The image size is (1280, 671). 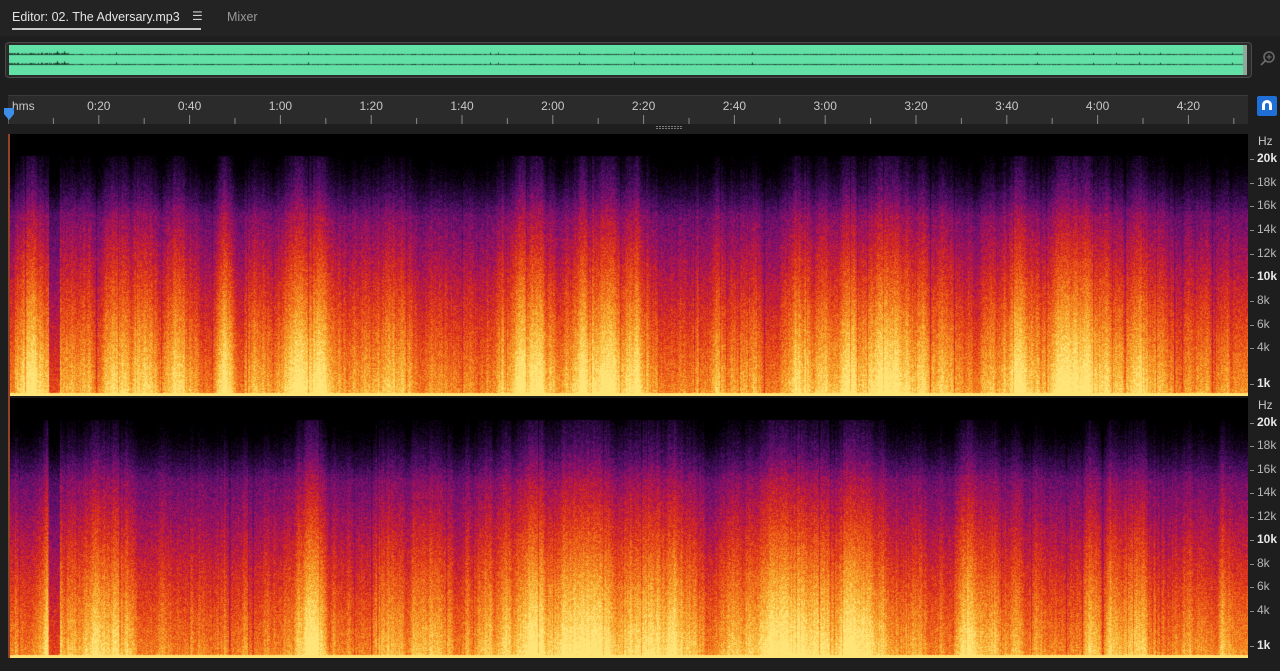 I want to click on ruler-time-label: 2:00, so click(x=553, y=106).